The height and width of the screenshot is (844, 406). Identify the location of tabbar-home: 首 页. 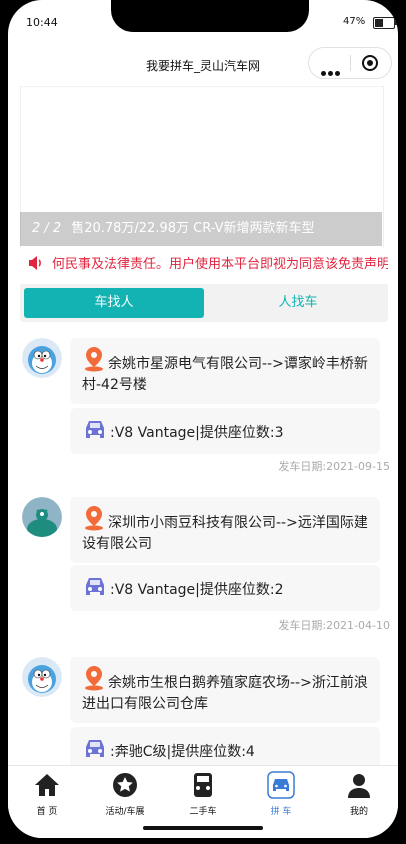
(47, 793).